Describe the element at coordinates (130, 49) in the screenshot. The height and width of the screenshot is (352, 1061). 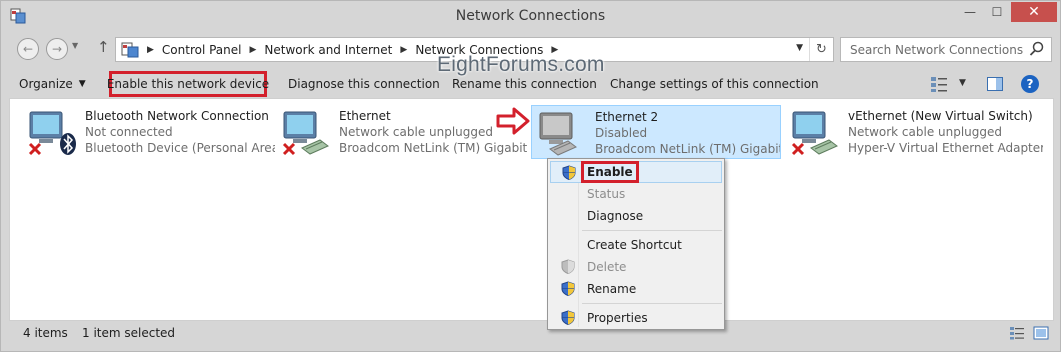
I see `control-panel-icon` at that location.